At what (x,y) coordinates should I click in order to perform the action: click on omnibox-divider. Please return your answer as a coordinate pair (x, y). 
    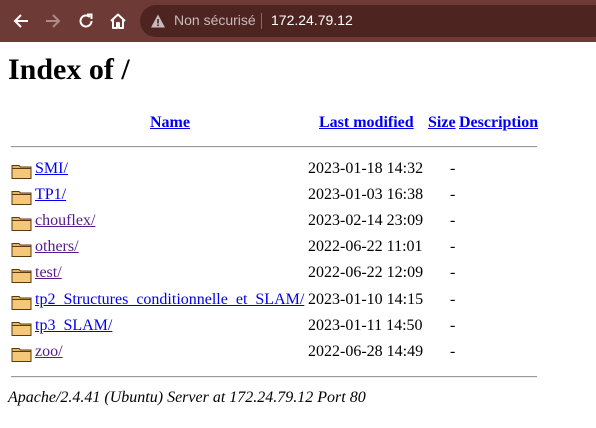
    Looking at the image, I should click on (261, 21).